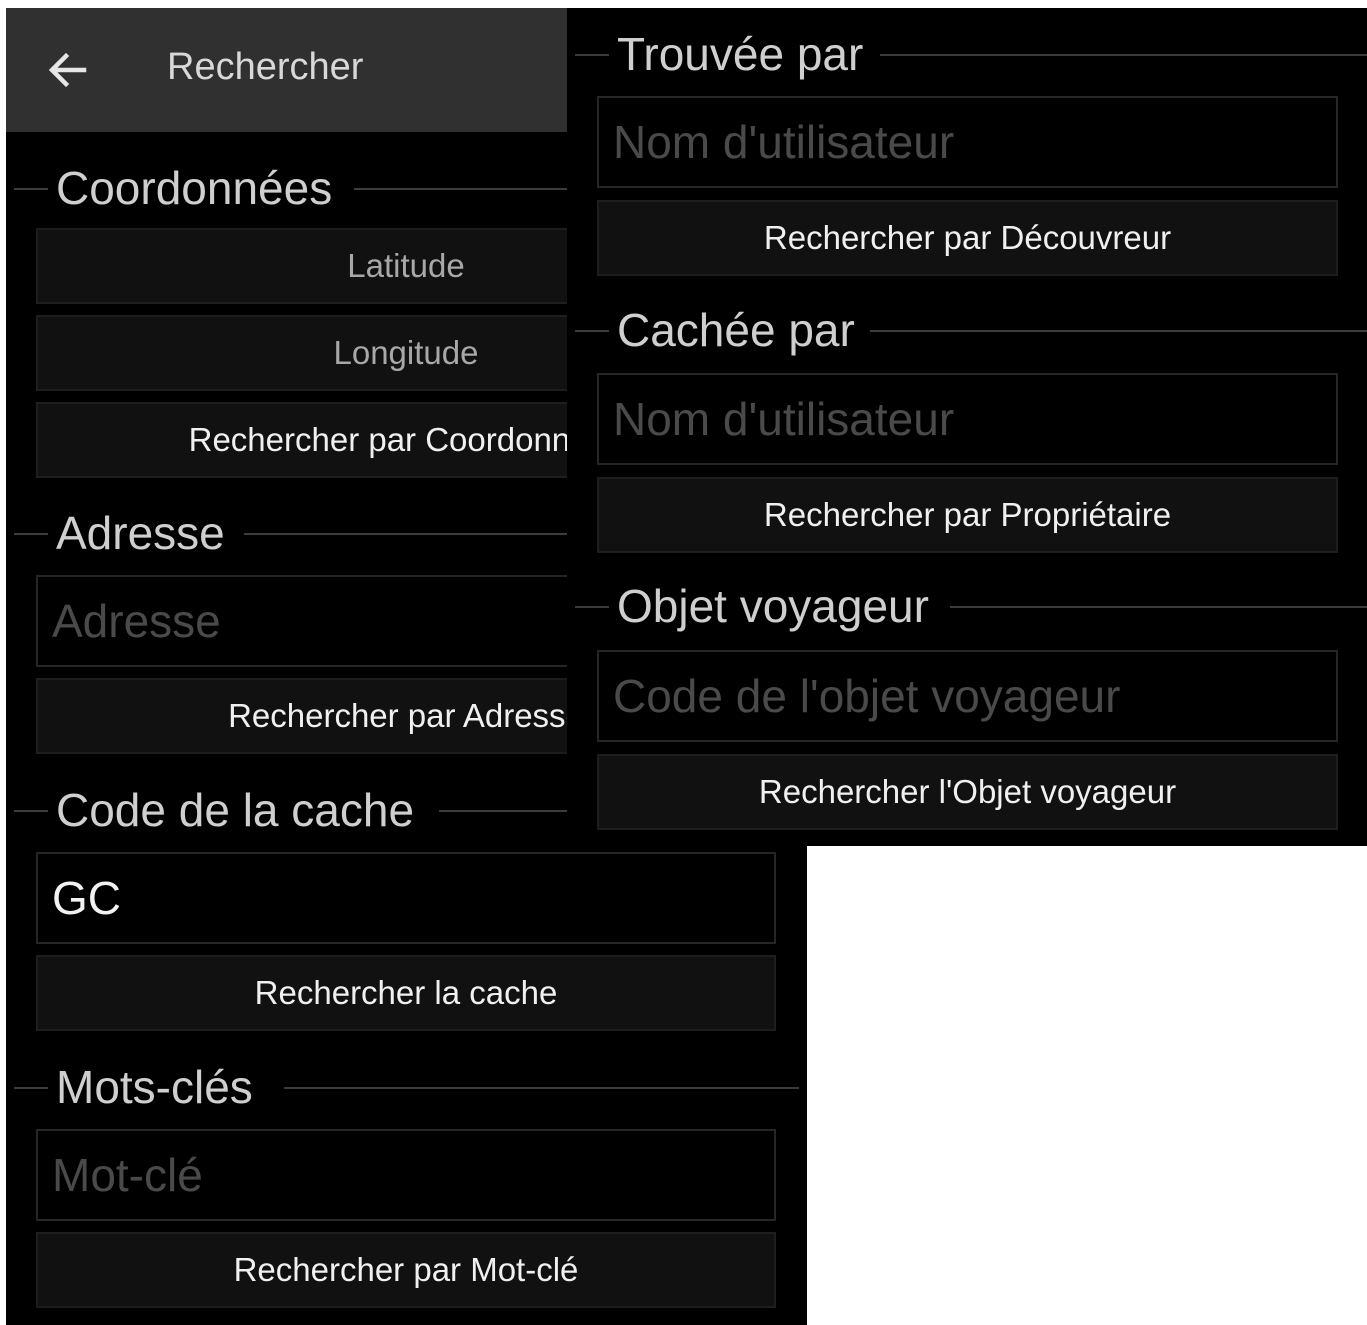 Image resolution: width=1367 pixels, height=1325 pixels. What do you see at coordinates (68, 70) in the screenshot?
I see `arrow-left-icon` at bounding box center [68, 70].